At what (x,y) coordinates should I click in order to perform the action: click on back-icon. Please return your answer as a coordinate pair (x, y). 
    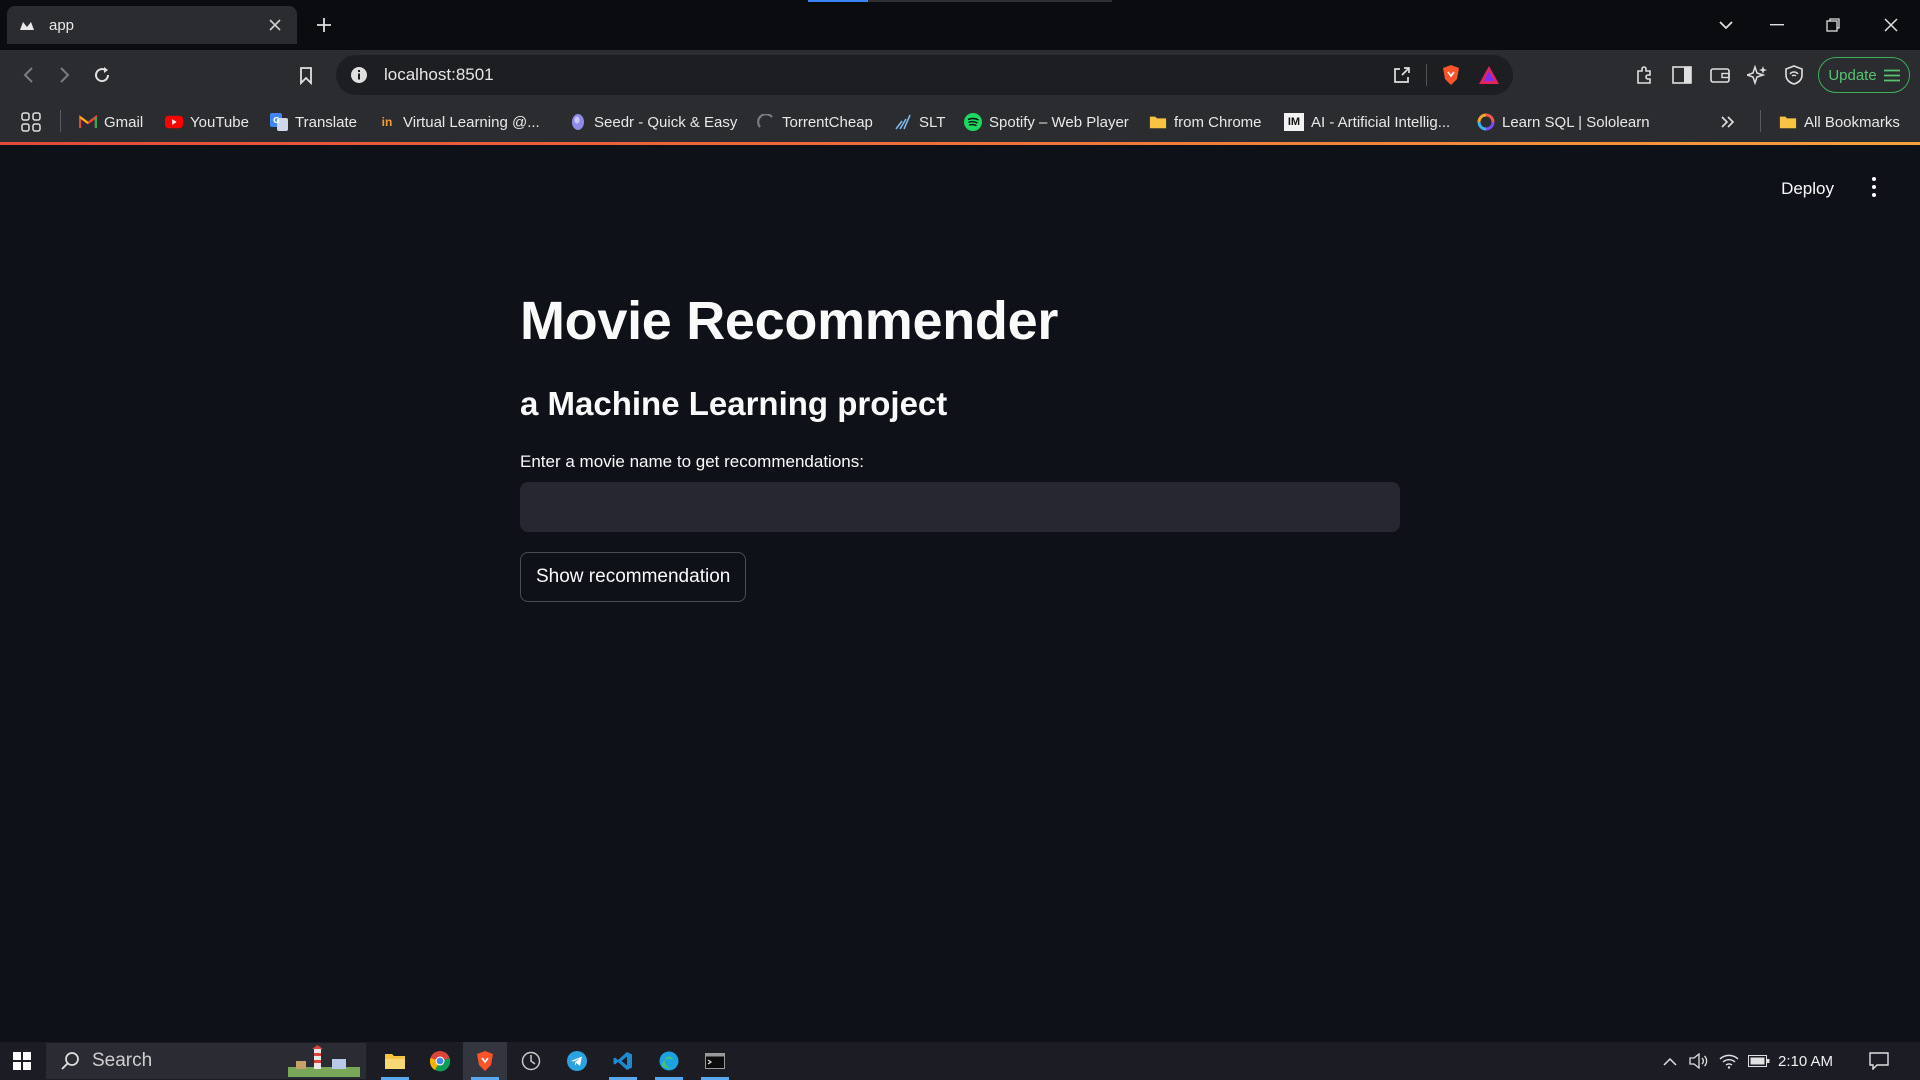
    Looking at the image, I should click on (28, 75).